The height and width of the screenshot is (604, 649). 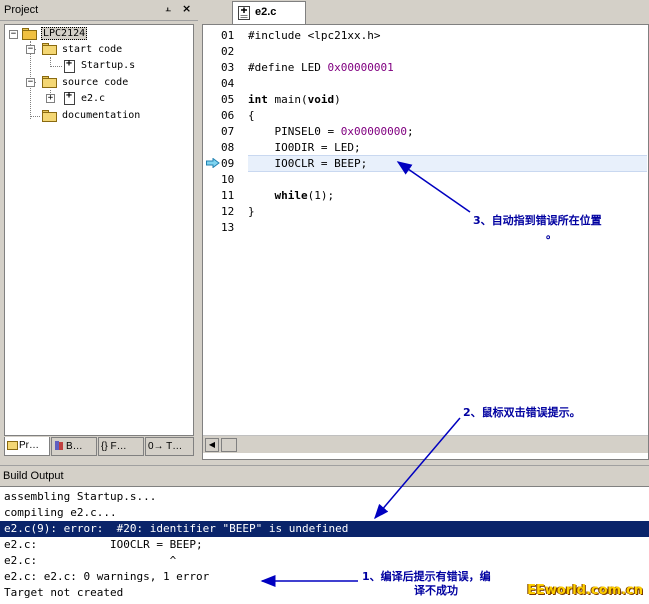 I want to click on code-line: int main(void), so click(x=294, y=99).